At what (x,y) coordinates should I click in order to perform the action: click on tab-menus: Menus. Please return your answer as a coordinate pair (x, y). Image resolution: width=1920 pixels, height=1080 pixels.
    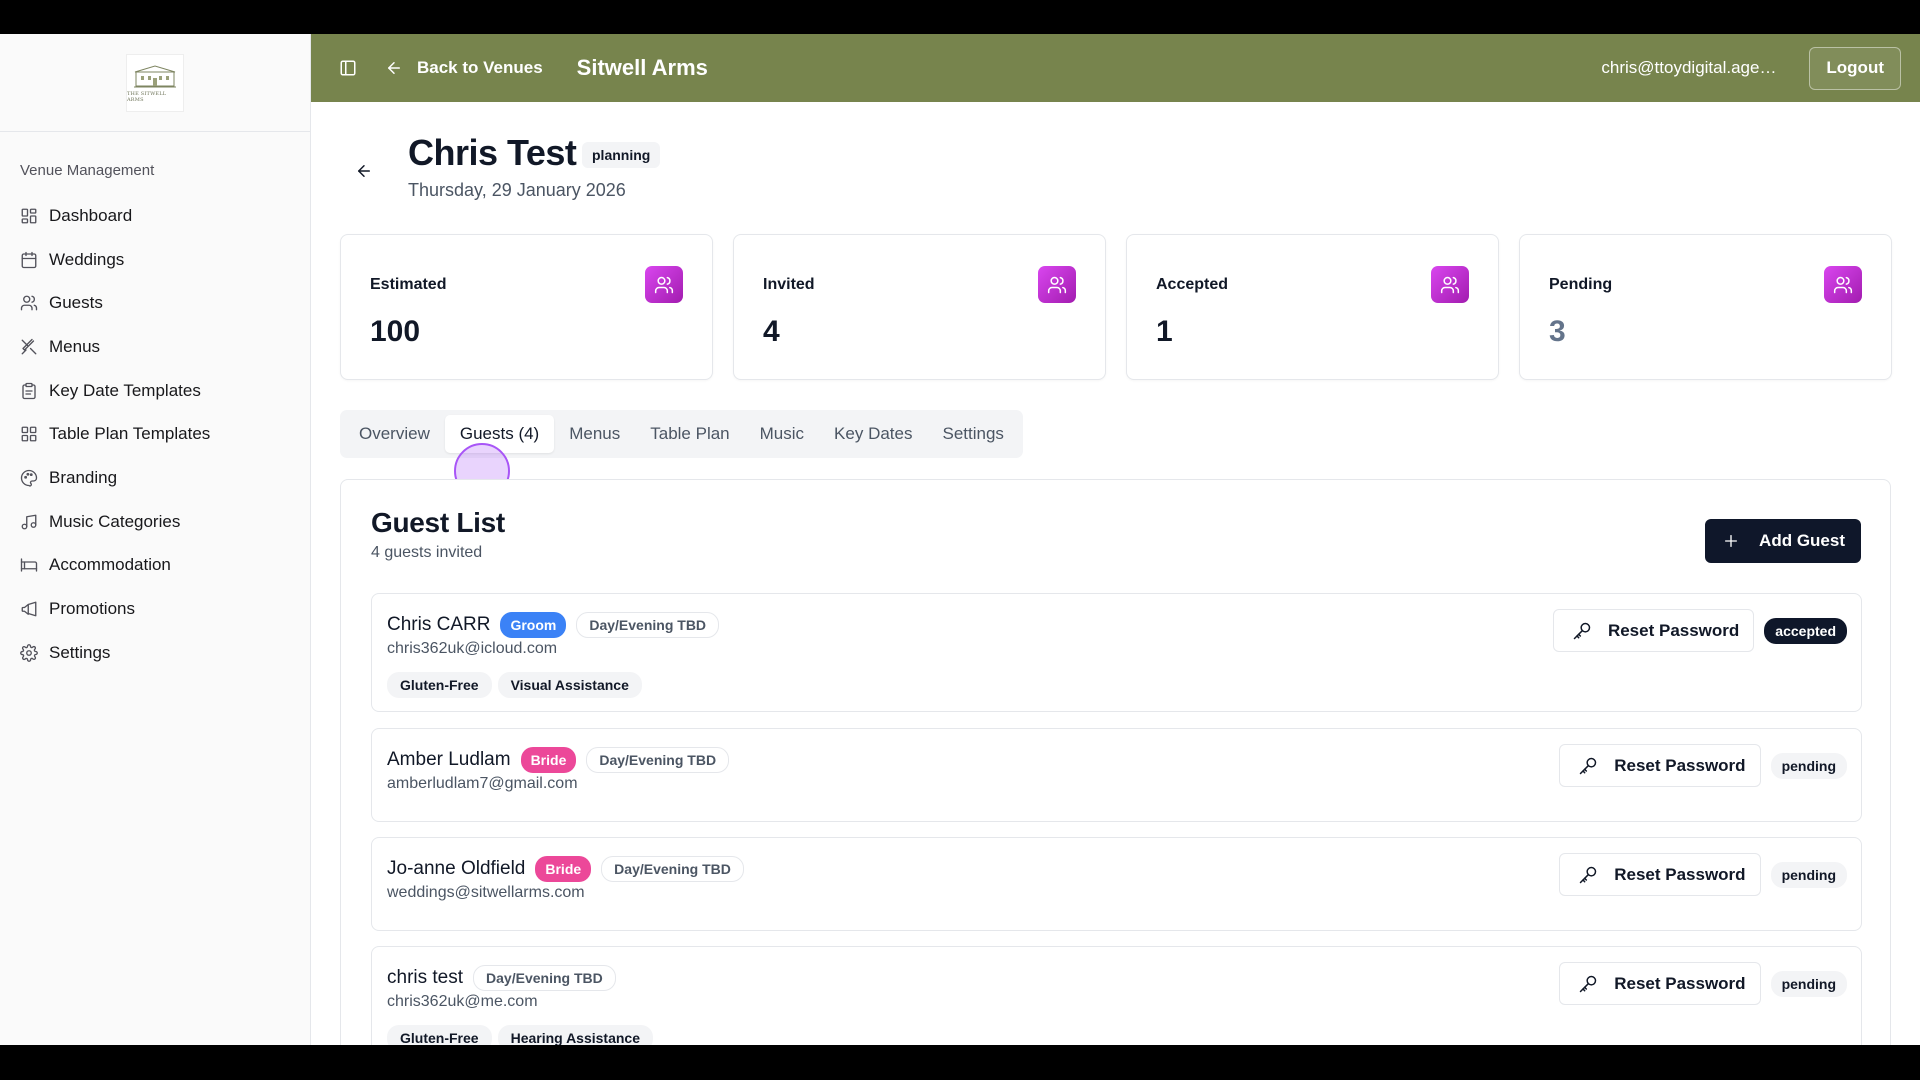
    Looking at the image, I should click on (594, 434).